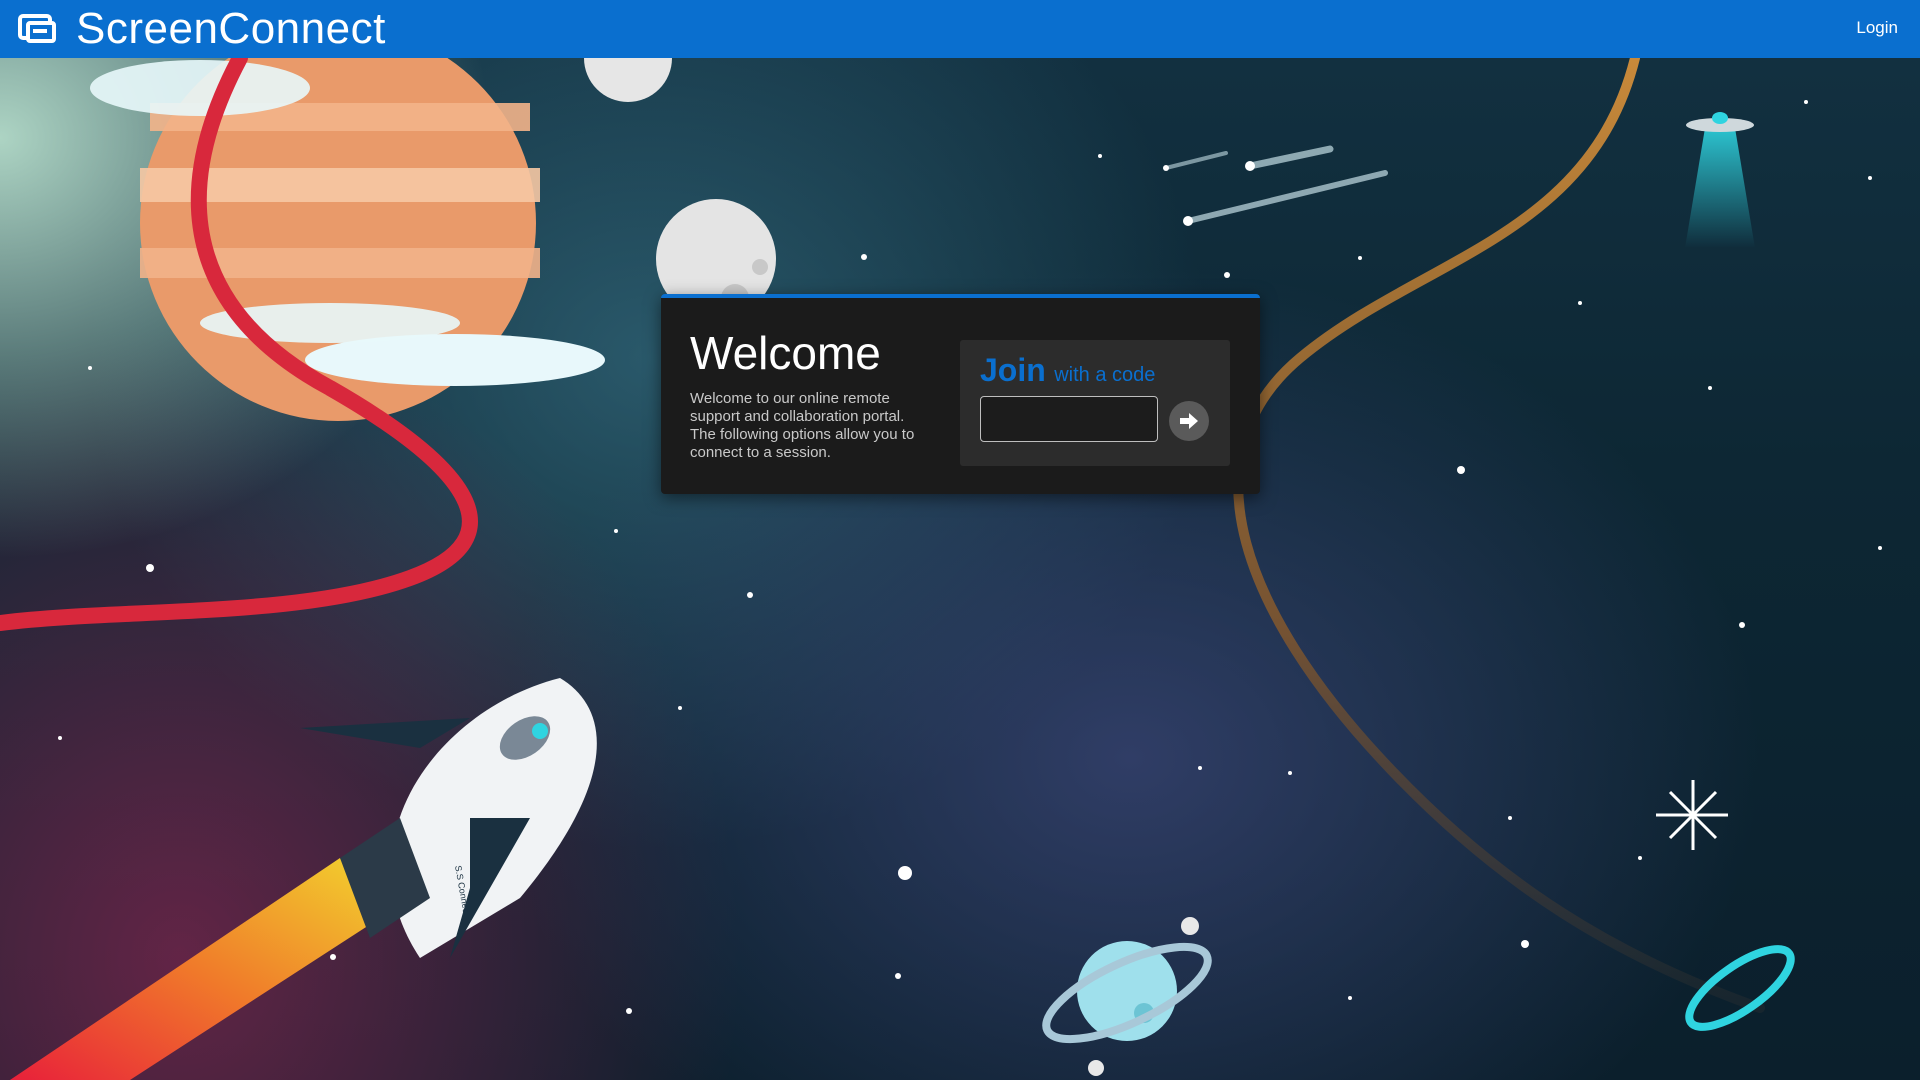  Describe the element at coordinates (1877, 28) in the screenshot. I see `login-link: Login` at that location.